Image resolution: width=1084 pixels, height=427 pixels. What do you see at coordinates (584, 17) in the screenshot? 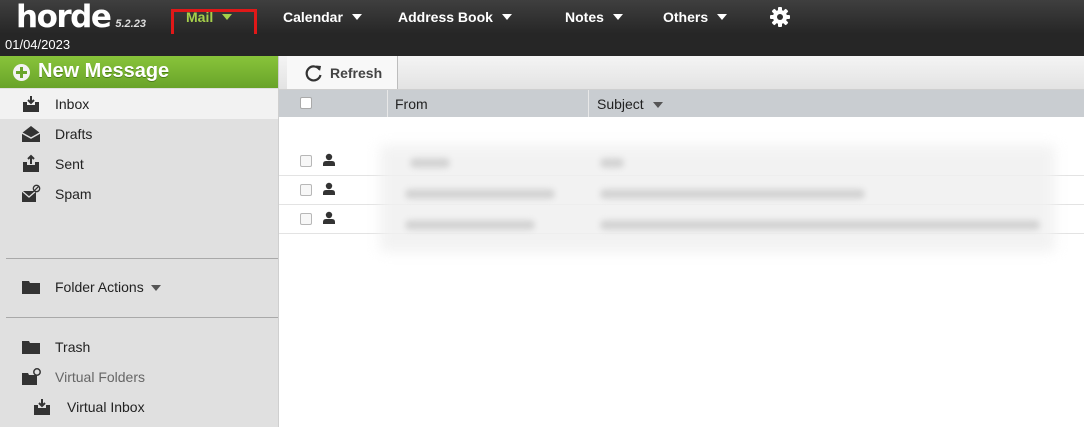
I see `nav-notes-label: Notes` at bounding box center [584, 17].